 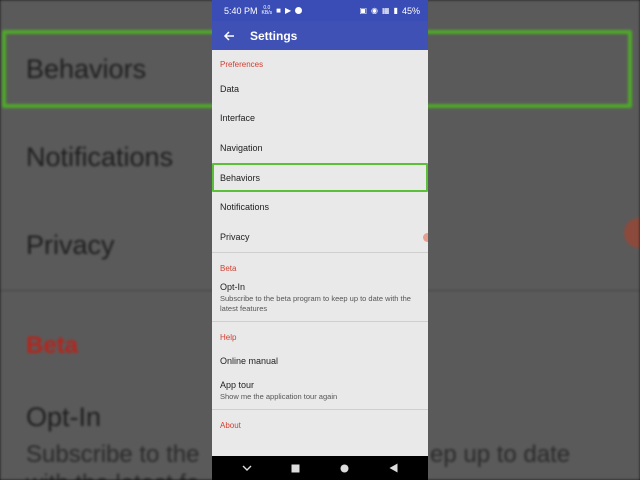 What do you see at coordinates (632, 233) in the screenshot?
I see `bg-scroll-indicator` at bounding box center [632, 233].